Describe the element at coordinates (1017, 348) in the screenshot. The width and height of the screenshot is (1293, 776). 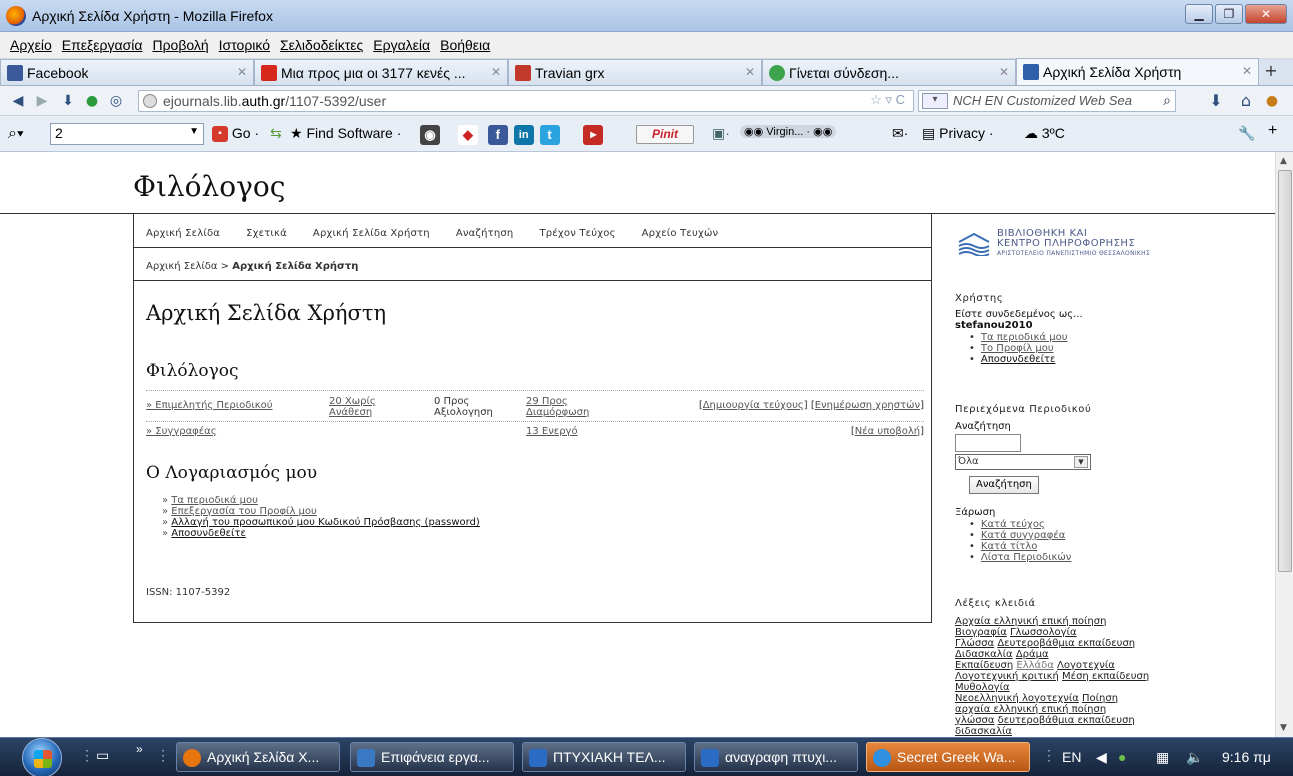
I see `sidebar-profile-link: Το Προφίλ μου` at that location.